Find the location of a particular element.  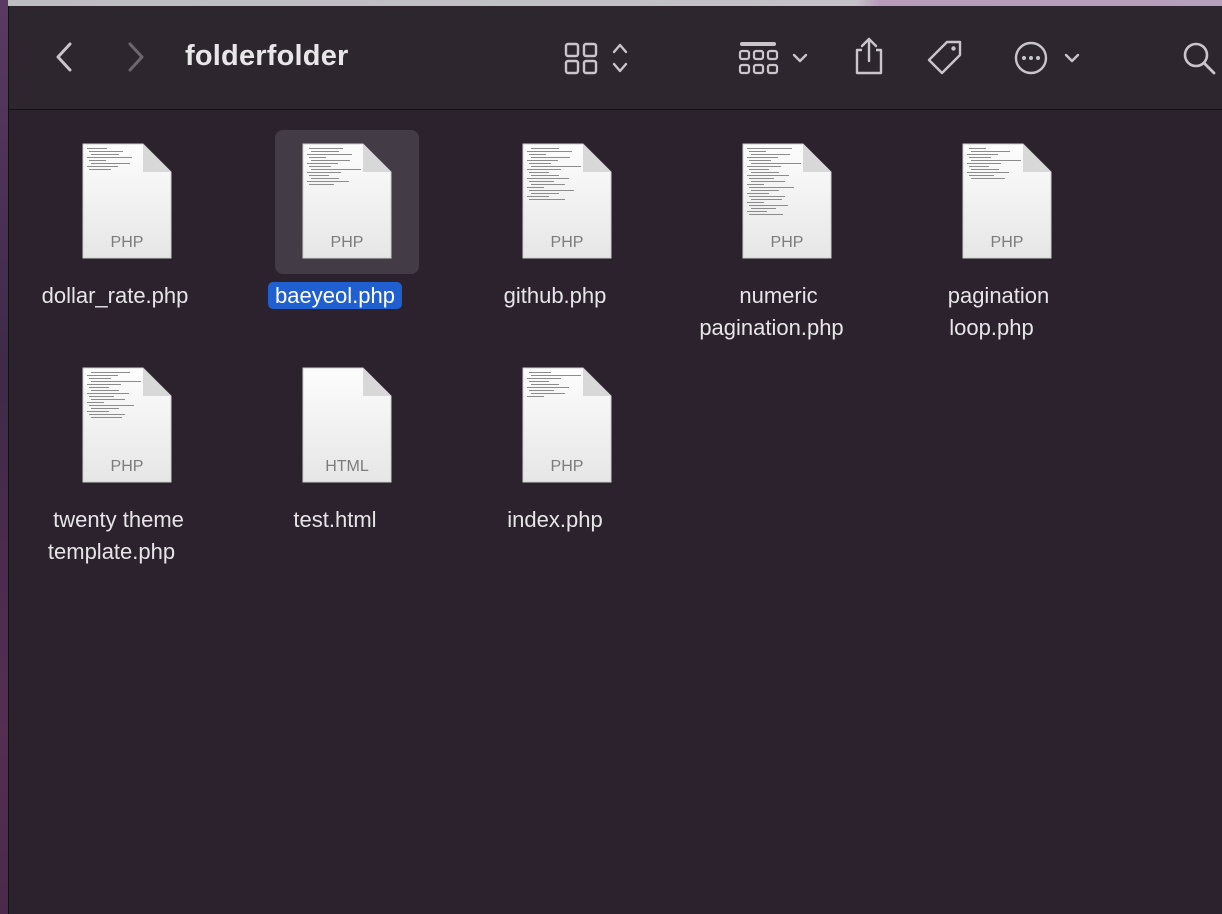

share-button is located at coordinates (869, 56).